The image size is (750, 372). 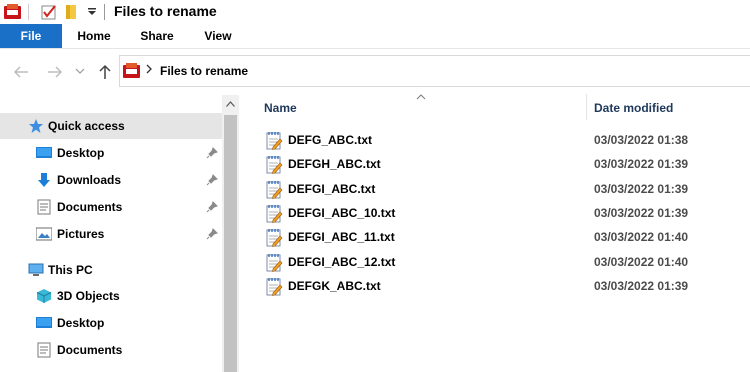 I want to click on sidebar-item-label: Quick access, so click(x=86, y=126).